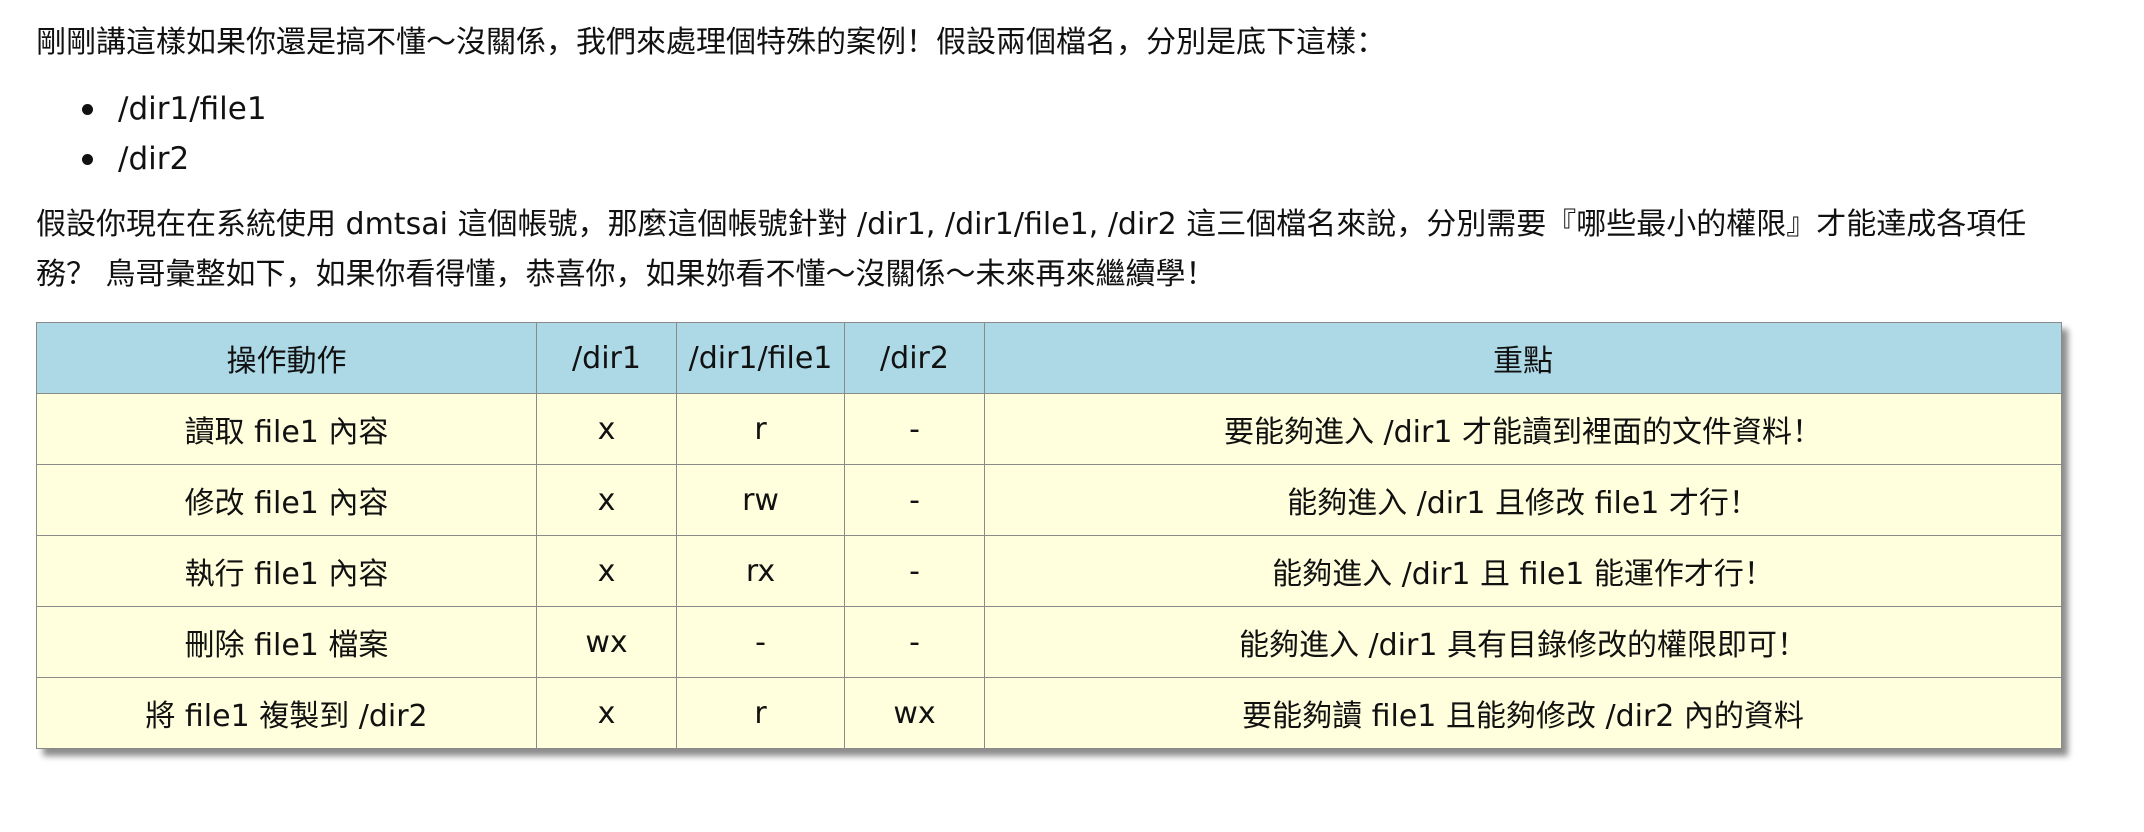 Image resolution: width=2144 pixels, height=832 pixels. I want to click on cell-action: 將 file1 複製到 /dir2, so click(286, 713).